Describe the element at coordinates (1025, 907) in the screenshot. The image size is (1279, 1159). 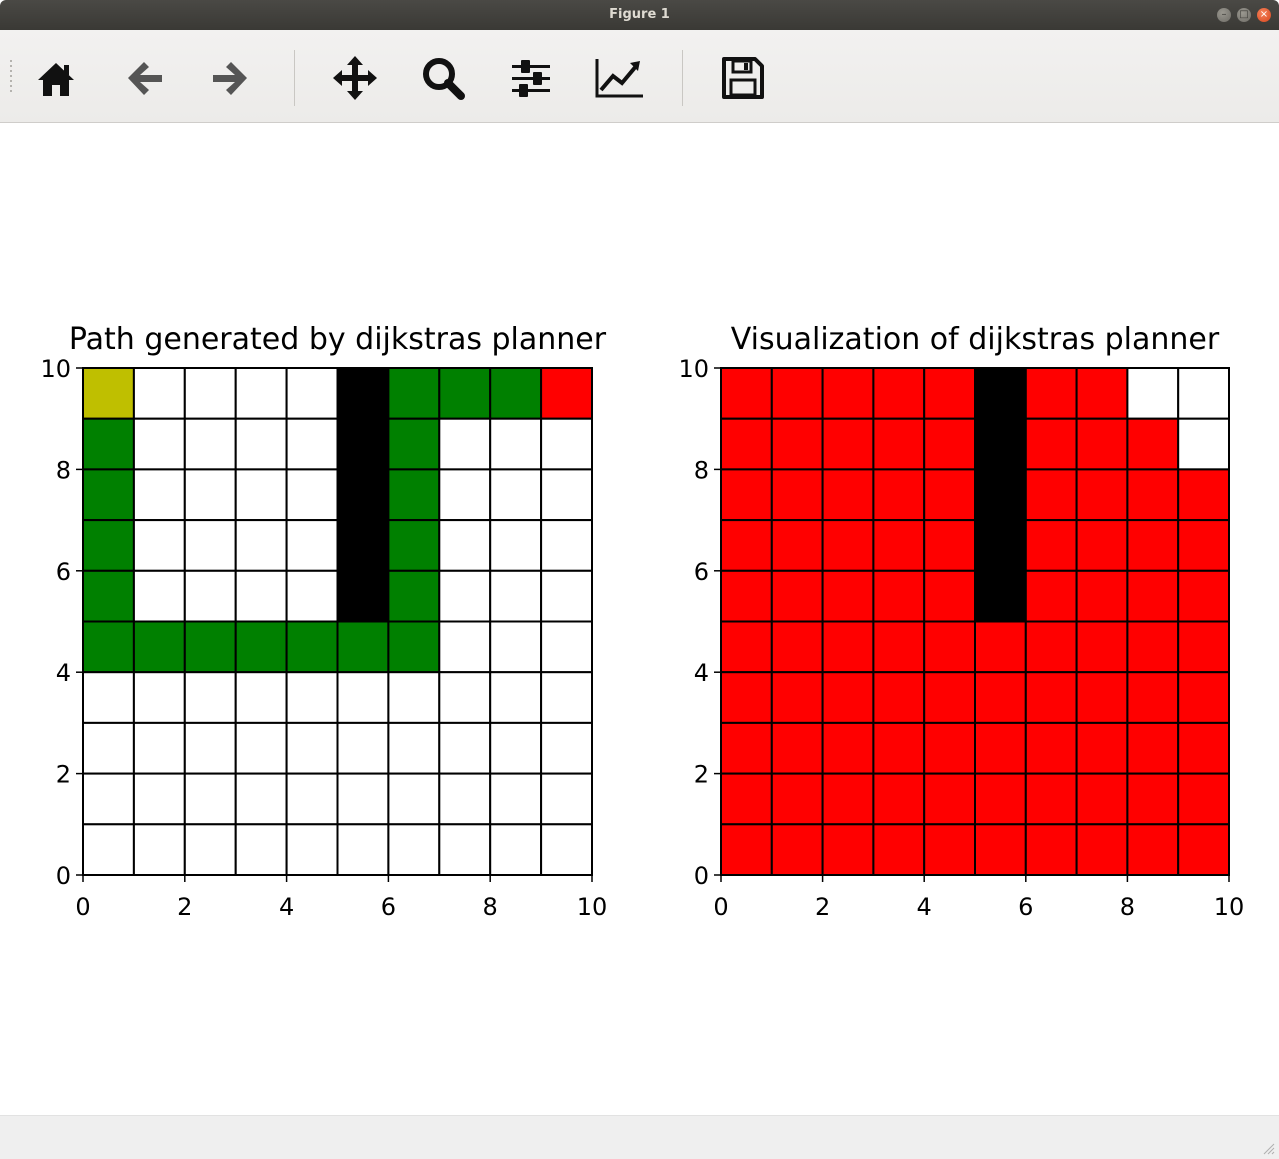
I see `x-tick-label: 6` at that location.